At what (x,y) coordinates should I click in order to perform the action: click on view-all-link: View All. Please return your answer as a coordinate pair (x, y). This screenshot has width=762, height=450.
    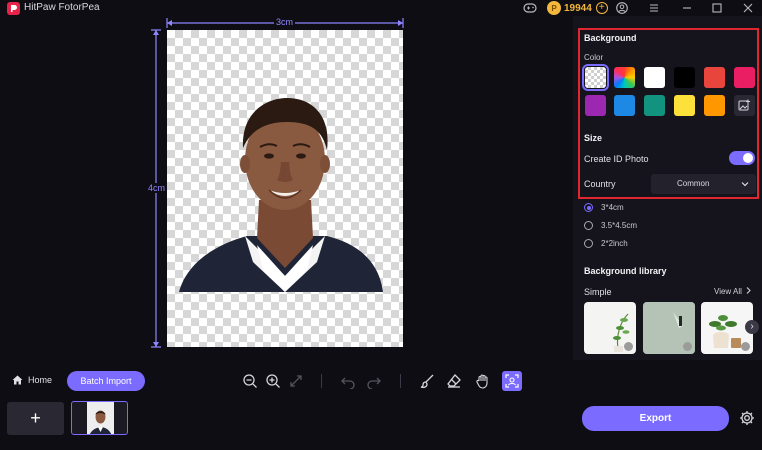
    Looking at the image, I should click on (733, 291).